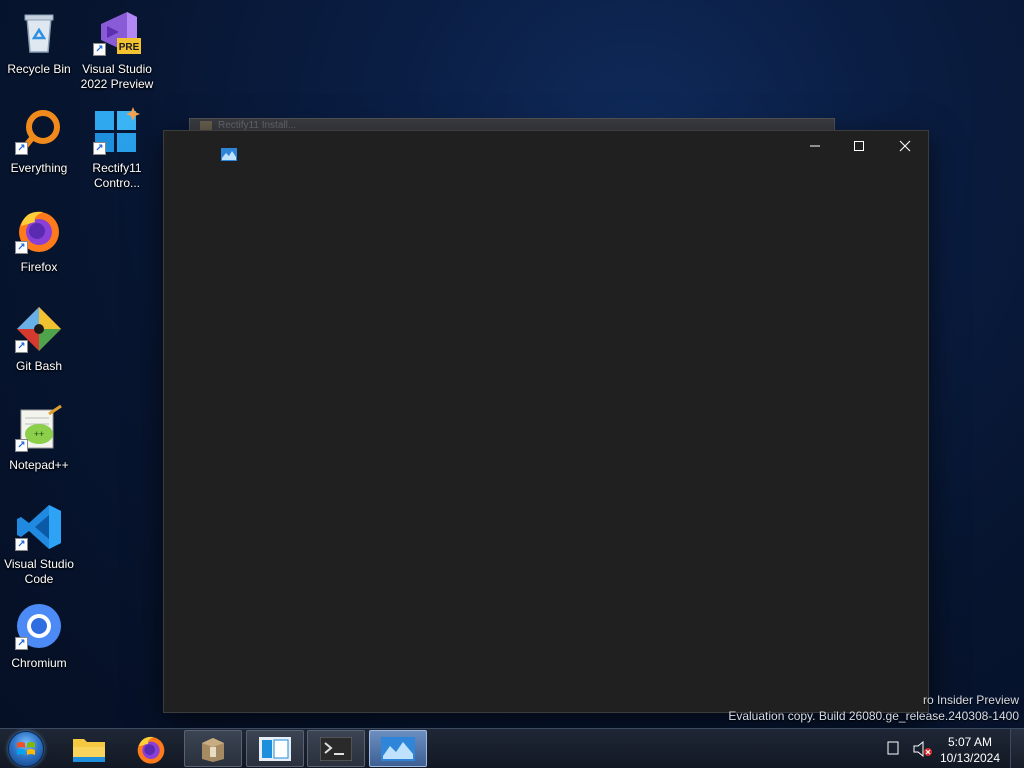 The image size is (1024, 768). Describe the element at coordinates (1017, 748) in the screenshot. I see `show-desktop-button` at that location.